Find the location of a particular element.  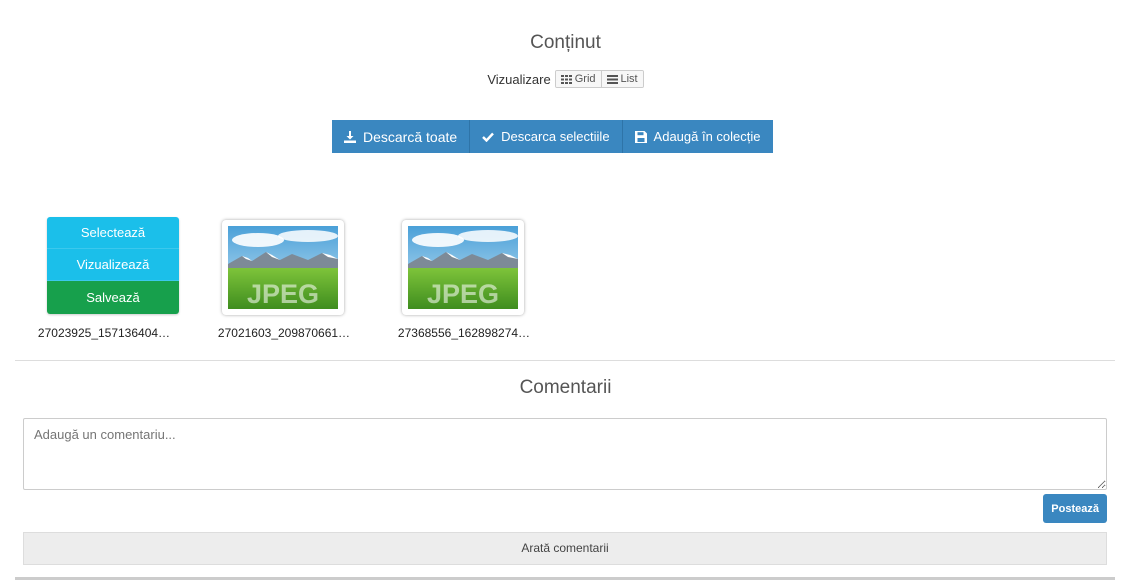

view-file-button: Vizualizează is located at coordinates (113, 265).